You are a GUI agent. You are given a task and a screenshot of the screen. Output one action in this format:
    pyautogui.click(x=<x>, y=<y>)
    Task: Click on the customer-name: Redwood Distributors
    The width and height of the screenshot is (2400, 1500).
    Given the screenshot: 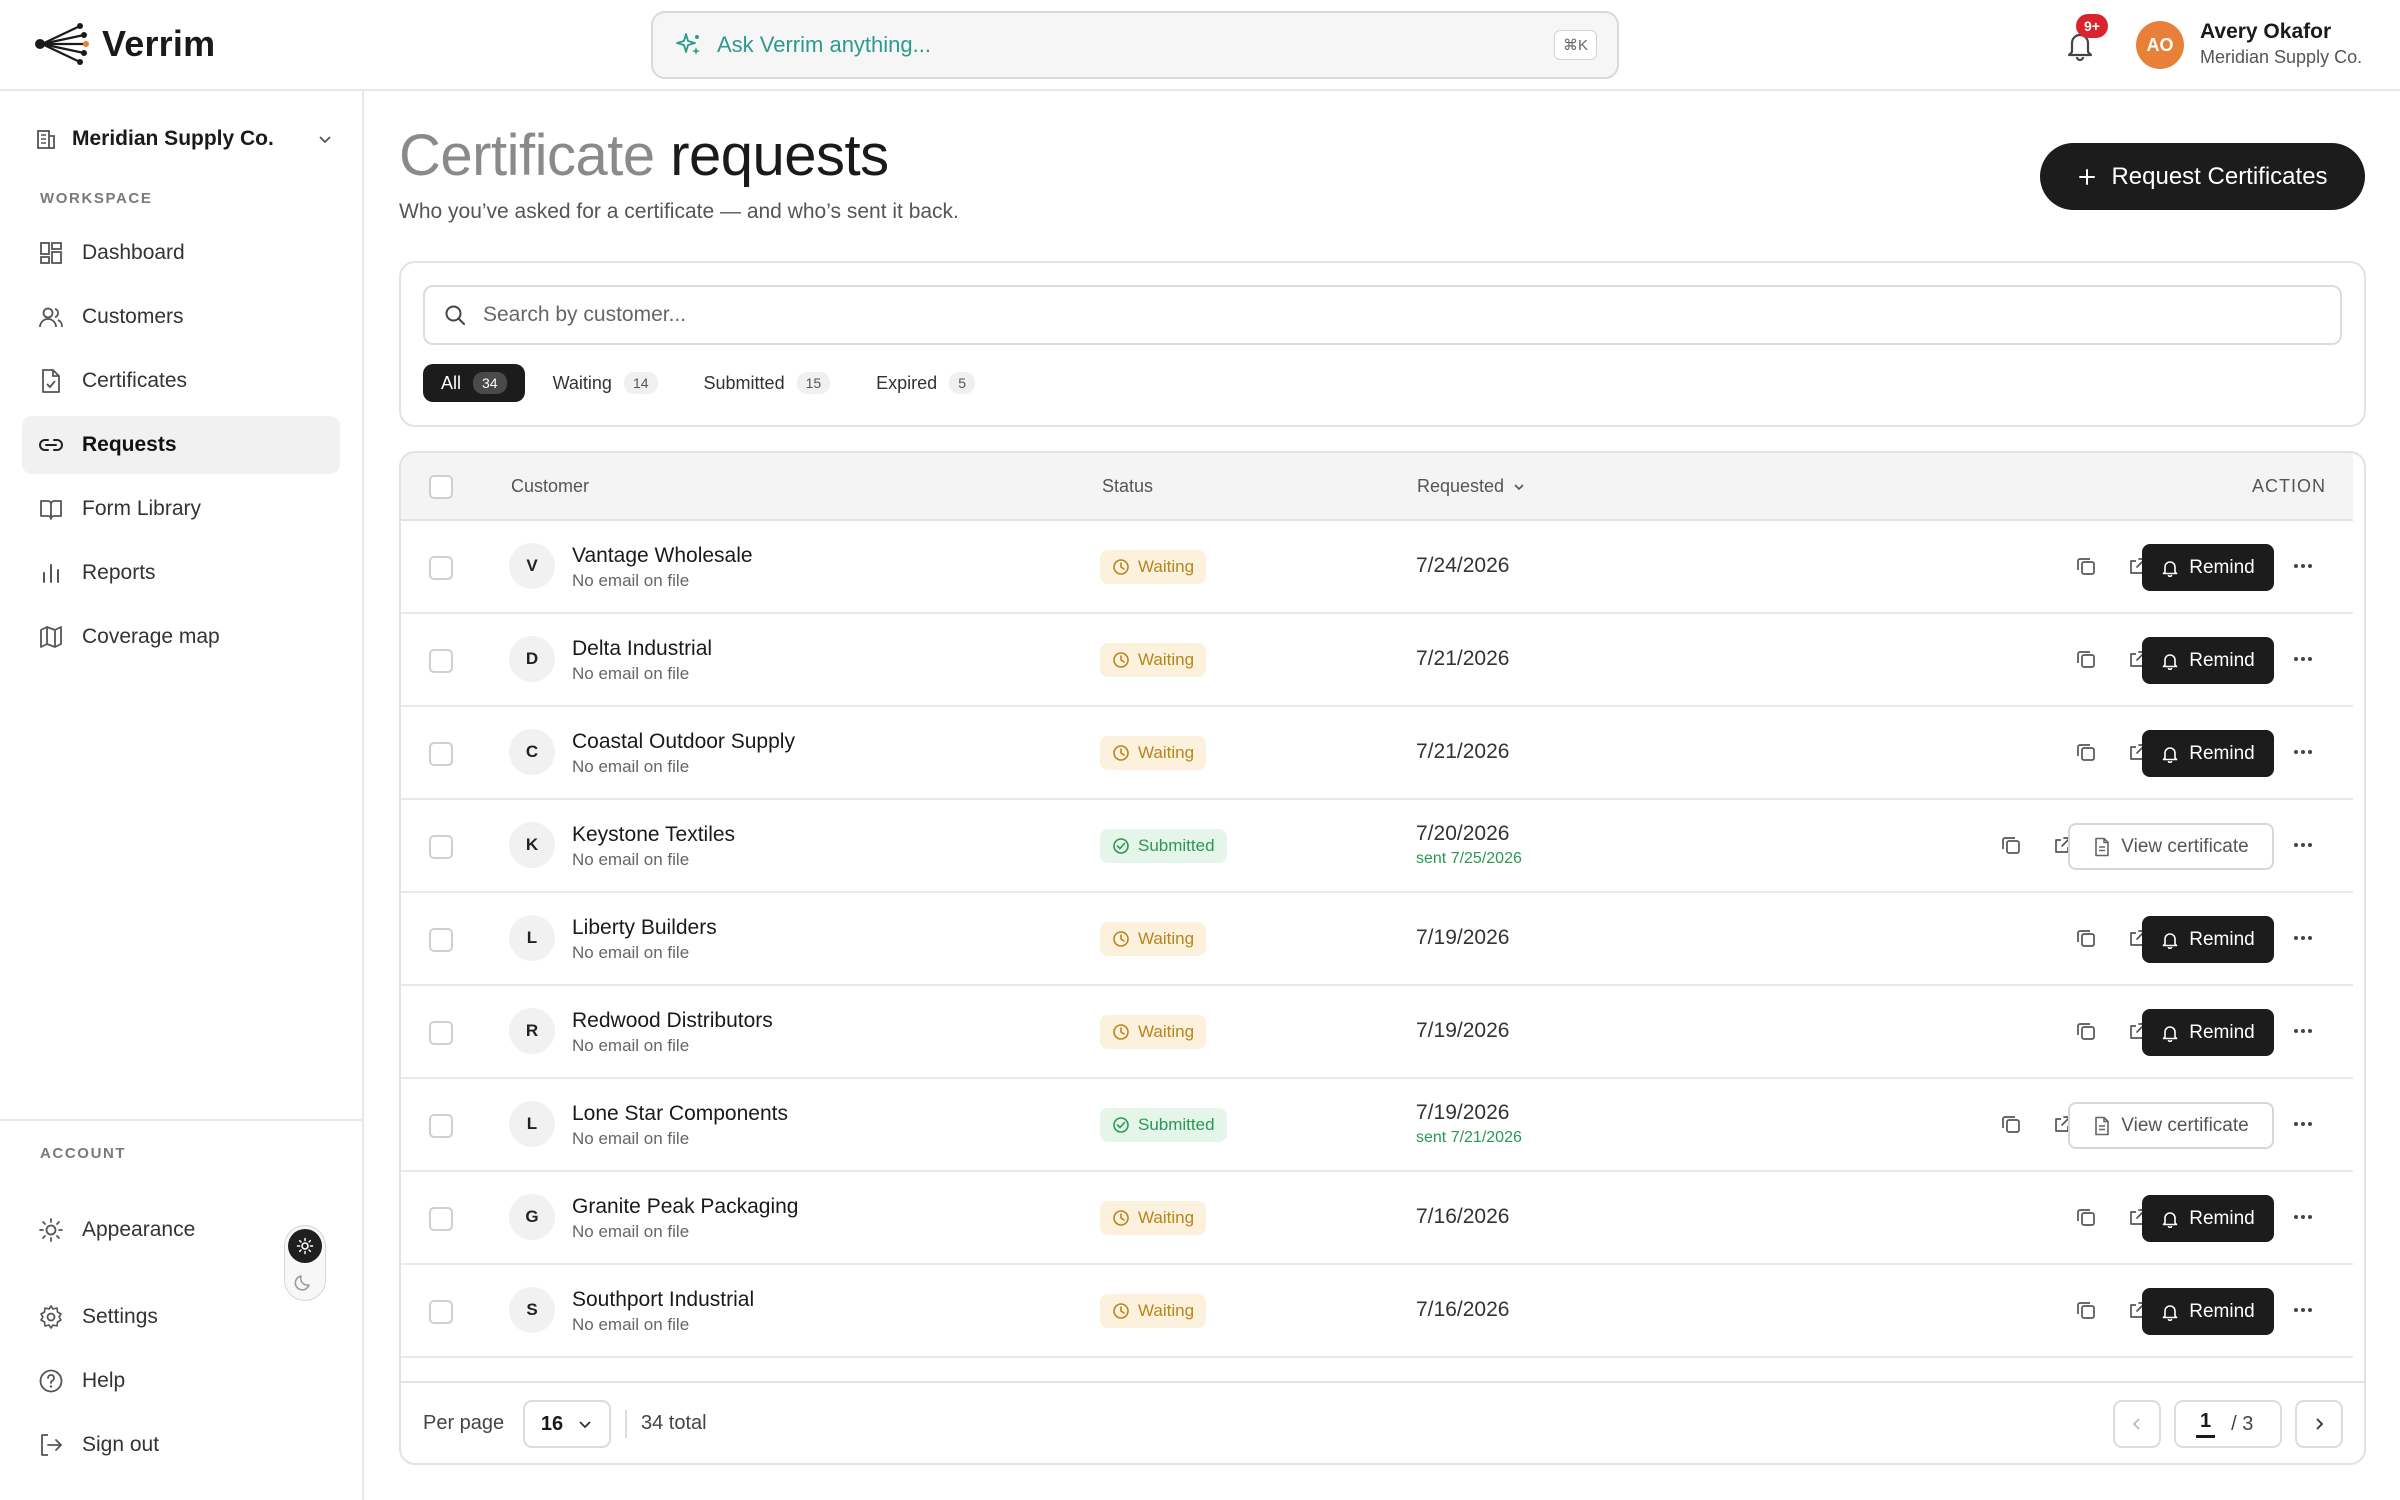 What is the action you would take?
    pyautogui.click(x=672, y=1021)
    